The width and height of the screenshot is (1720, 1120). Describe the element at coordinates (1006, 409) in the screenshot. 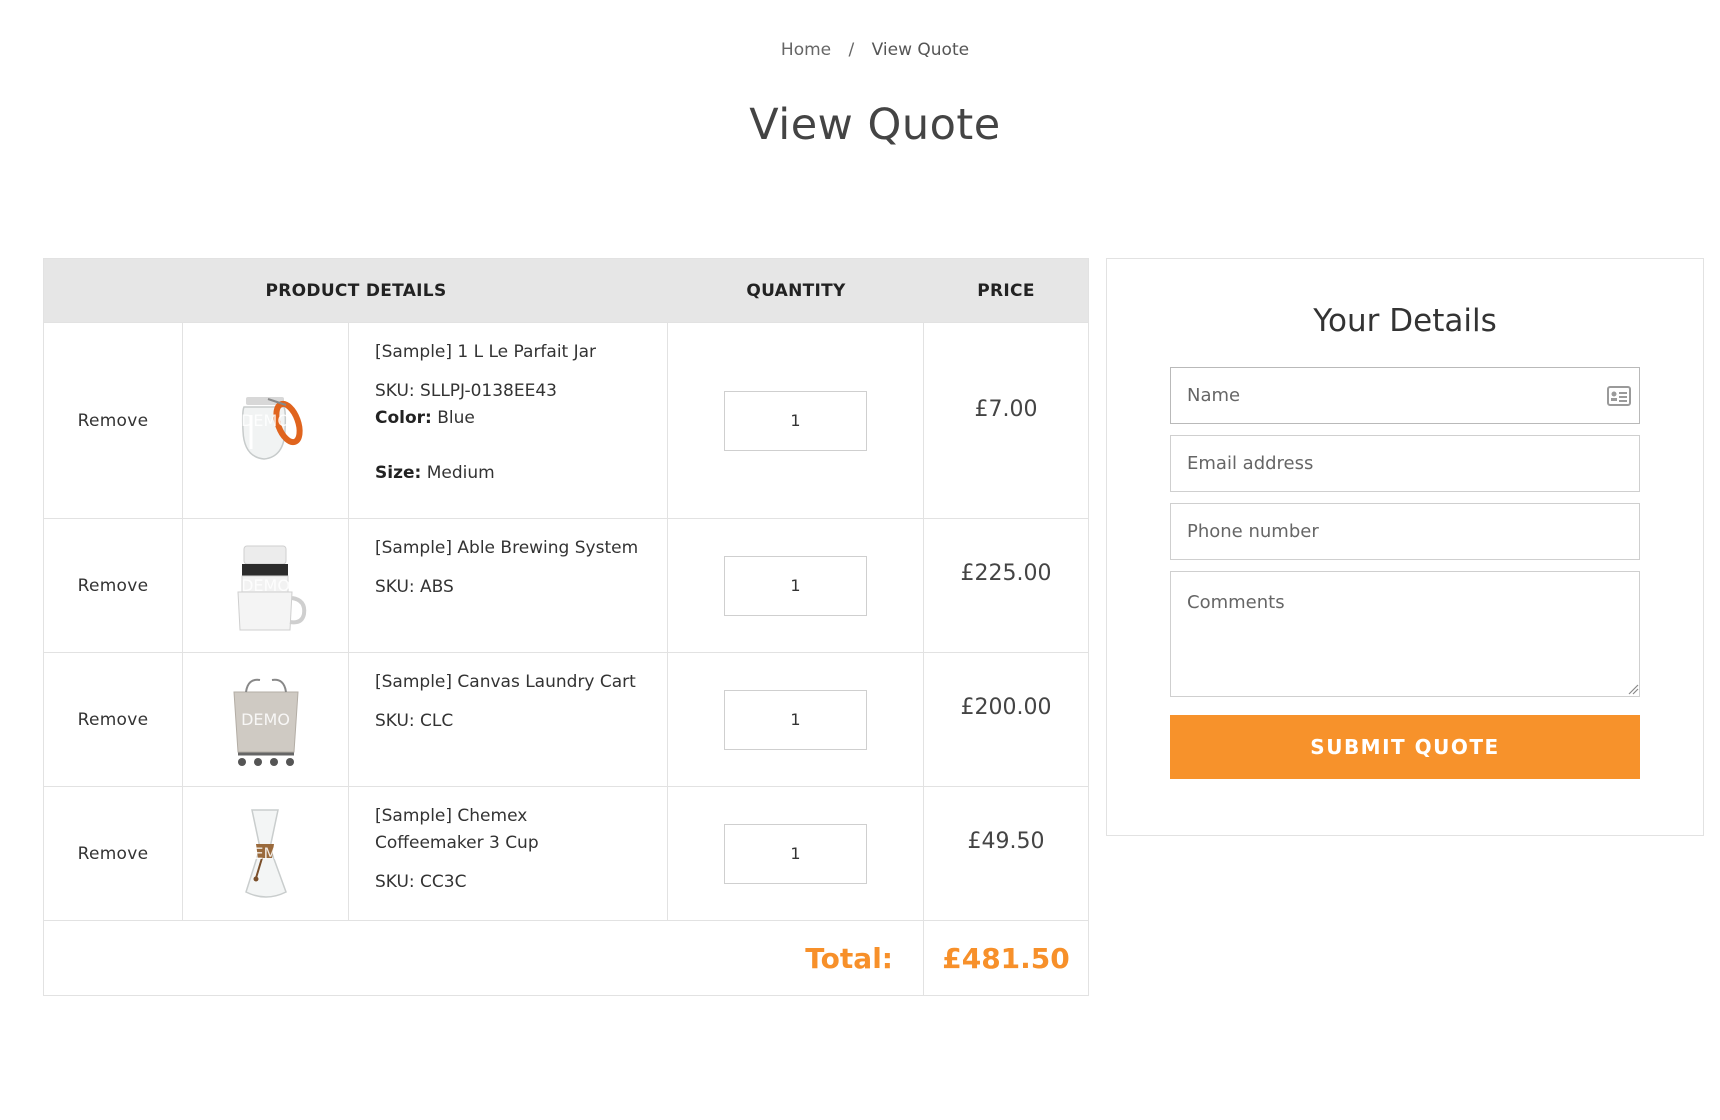

I see `product-price: £7.00` at that location.